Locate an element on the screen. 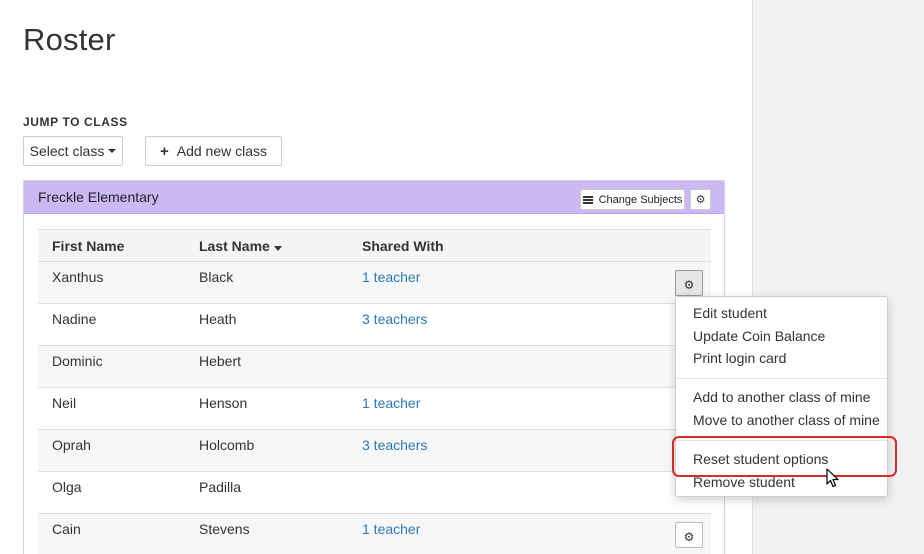 The height and width of the screenshot is (554, 924). plus-icon: + is located at coordinates (164, 151).